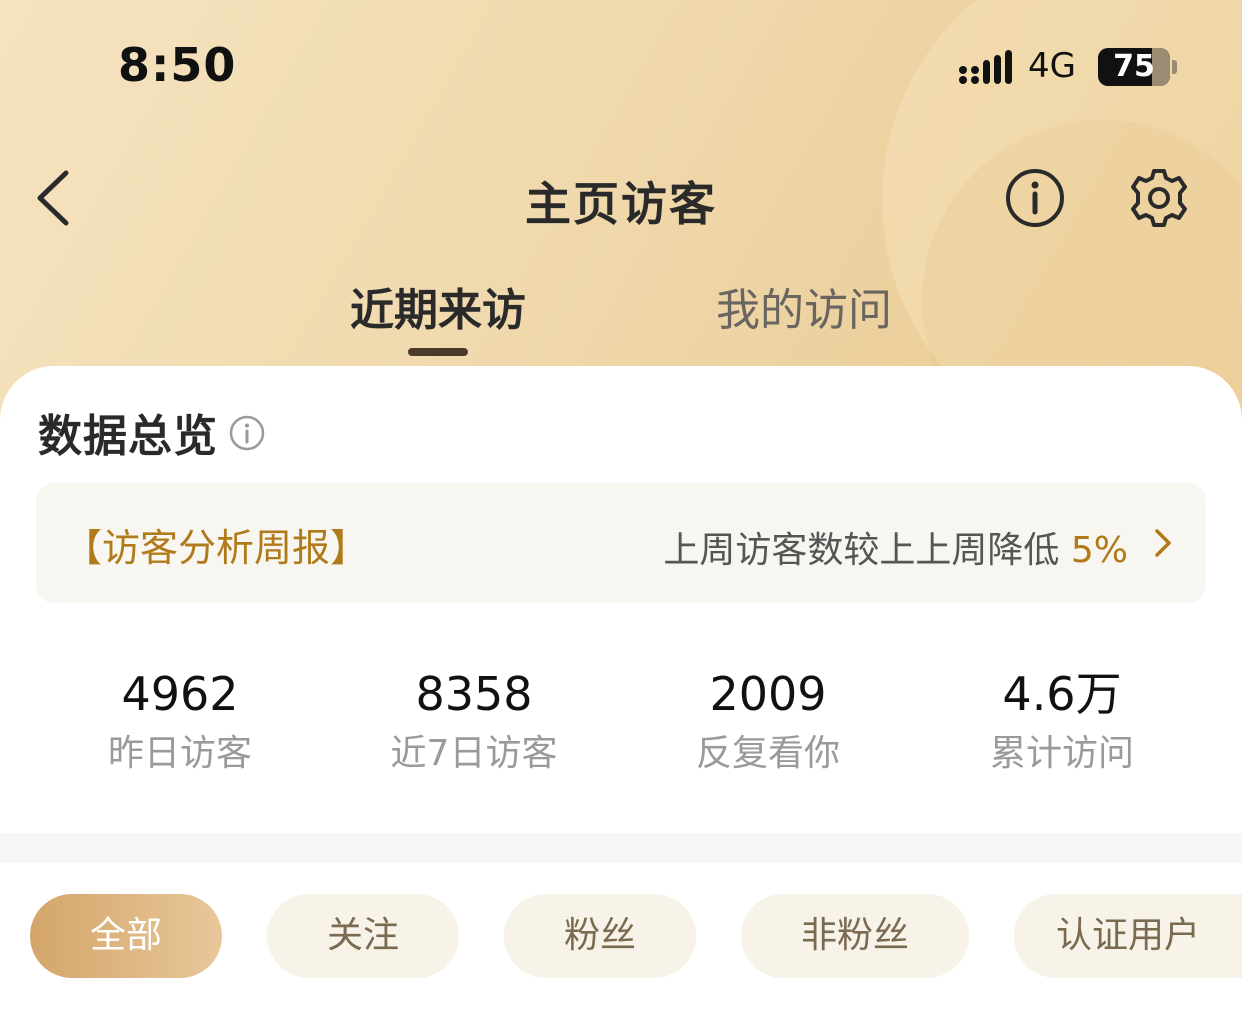 The image size is (1242, 1030). Describe the element at coordinates (867, 550) in the screenshot. I see `report-summary-text: 上周访客数较上上周降低` at that location.